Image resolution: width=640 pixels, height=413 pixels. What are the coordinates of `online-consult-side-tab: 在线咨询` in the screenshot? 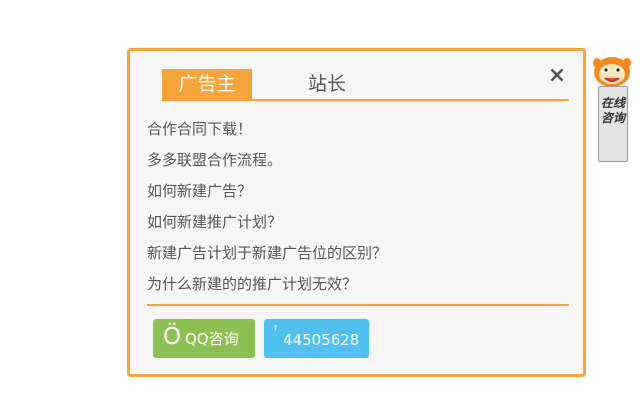 It's located at (612, 105).